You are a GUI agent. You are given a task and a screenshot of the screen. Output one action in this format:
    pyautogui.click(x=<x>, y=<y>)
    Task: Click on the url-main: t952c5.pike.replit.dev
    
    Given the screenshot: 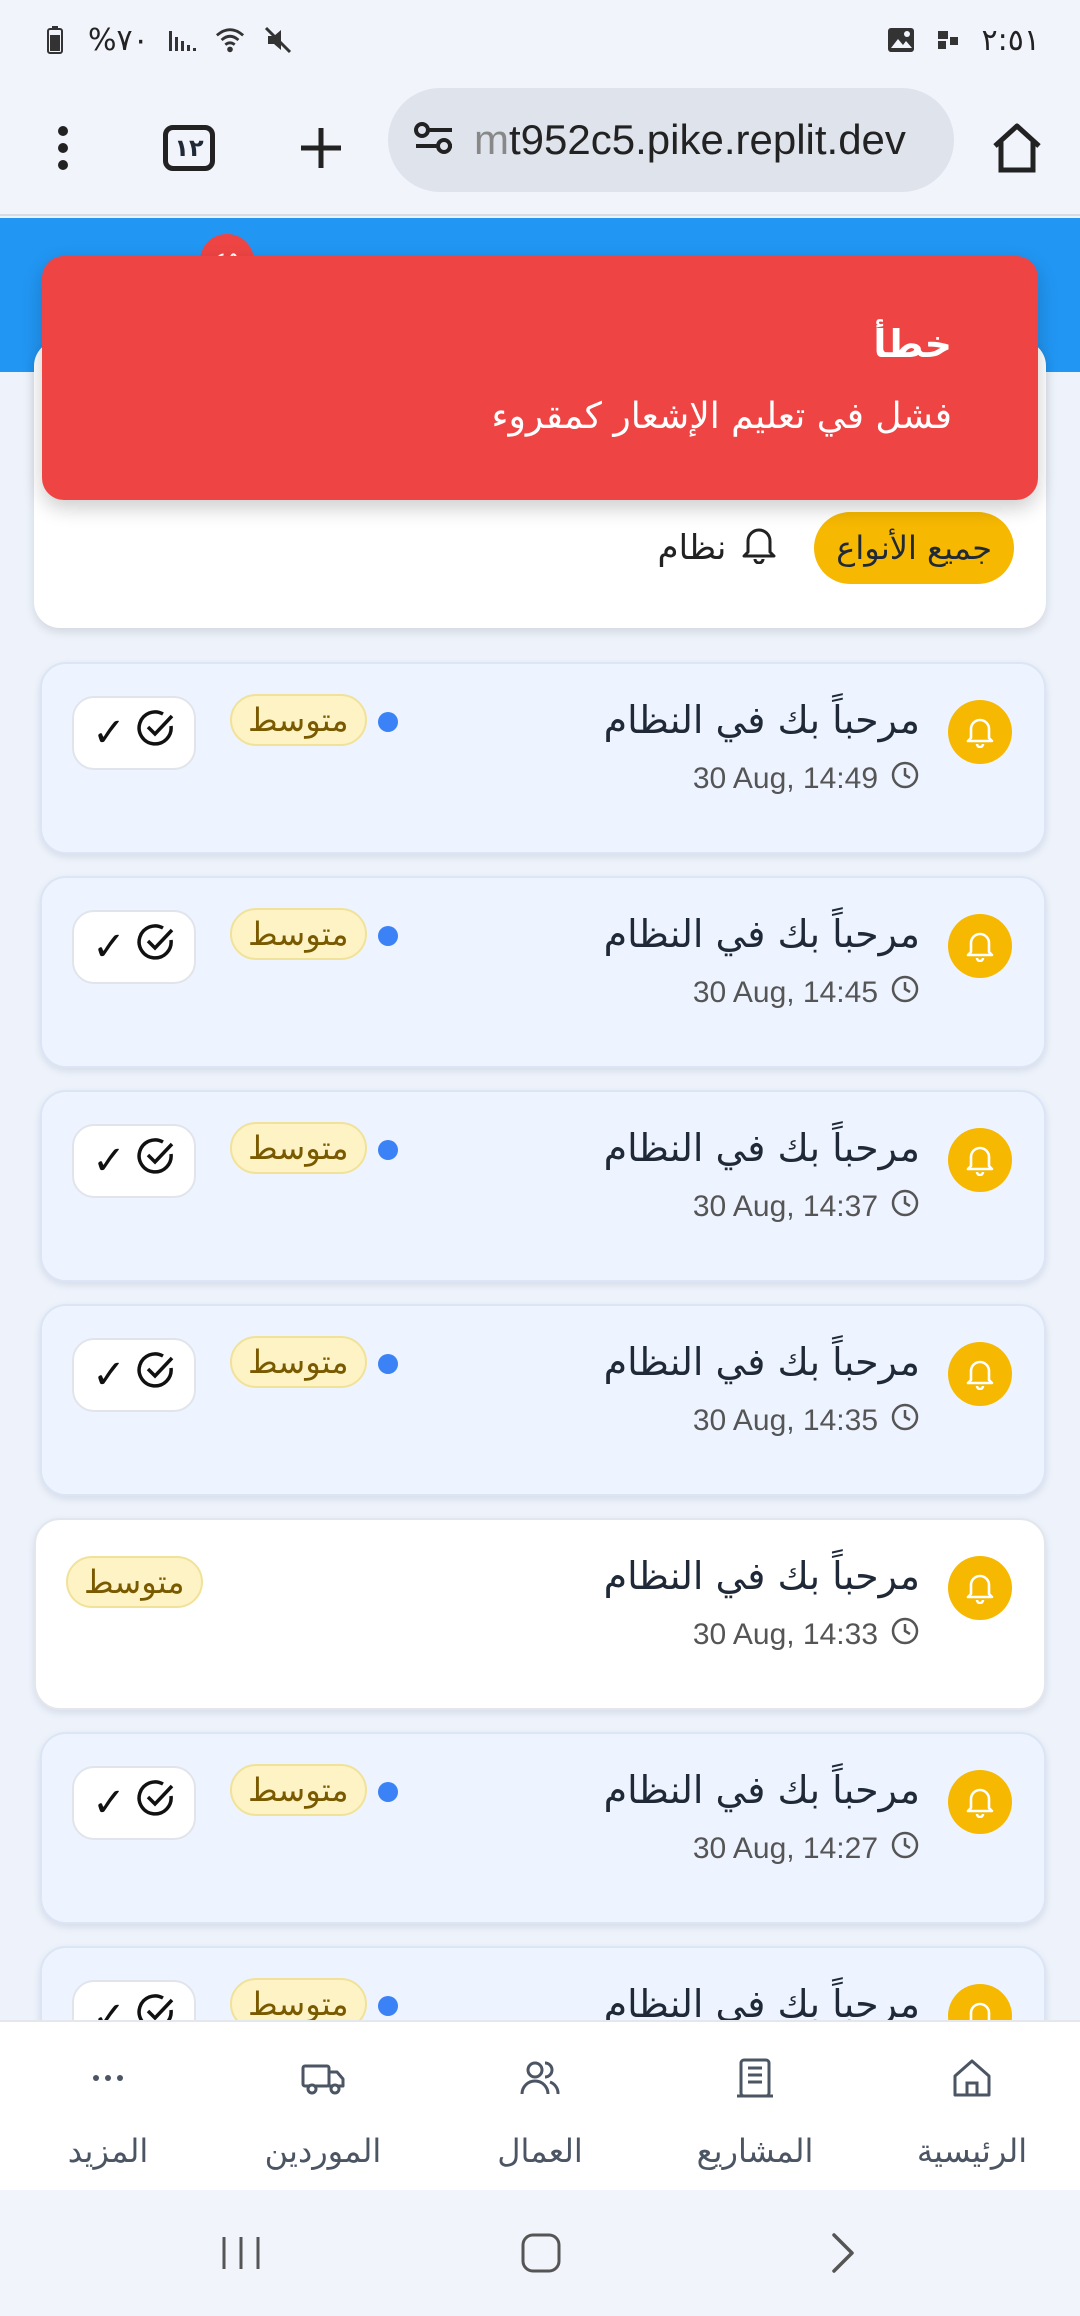 What is the action you would take?
    pyautogui.click(x=707, y=139)
    